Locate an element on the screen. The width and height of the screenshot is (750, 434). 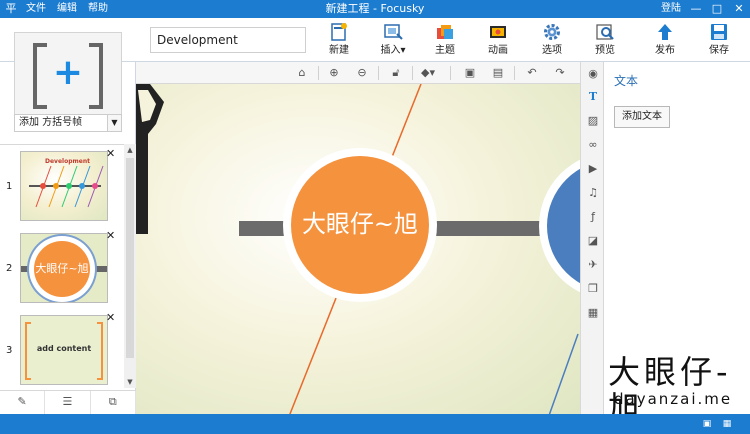
music-icon: ♫ is located at coordinates (593, 193).